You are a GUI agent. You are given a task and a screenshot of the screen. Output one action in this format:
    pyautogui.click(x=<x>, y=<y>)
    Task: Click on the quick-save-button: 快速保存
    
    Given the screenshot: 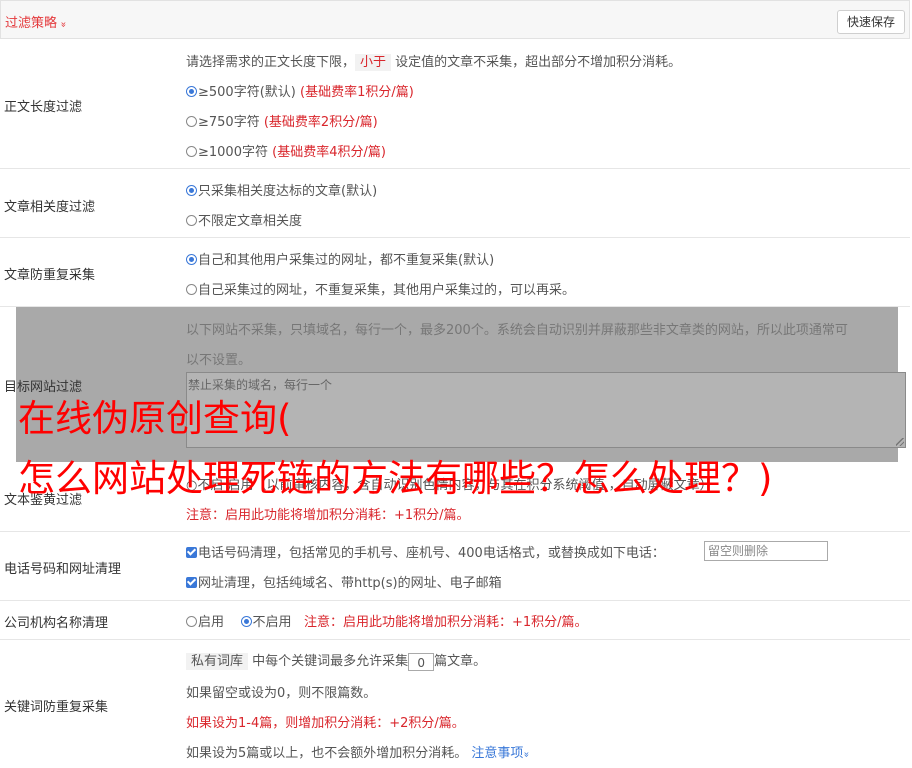 What is the action you would take?
    pyautogui.click(x=870, y=22)
    